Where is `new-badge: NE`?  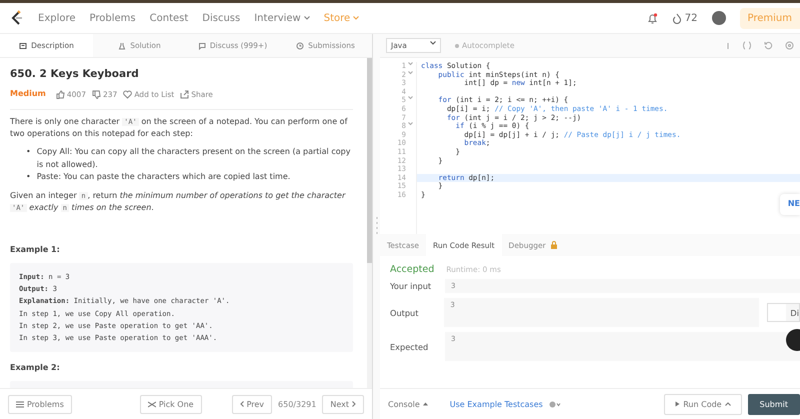
new-badge: NE is located at coordinates (790, 204).